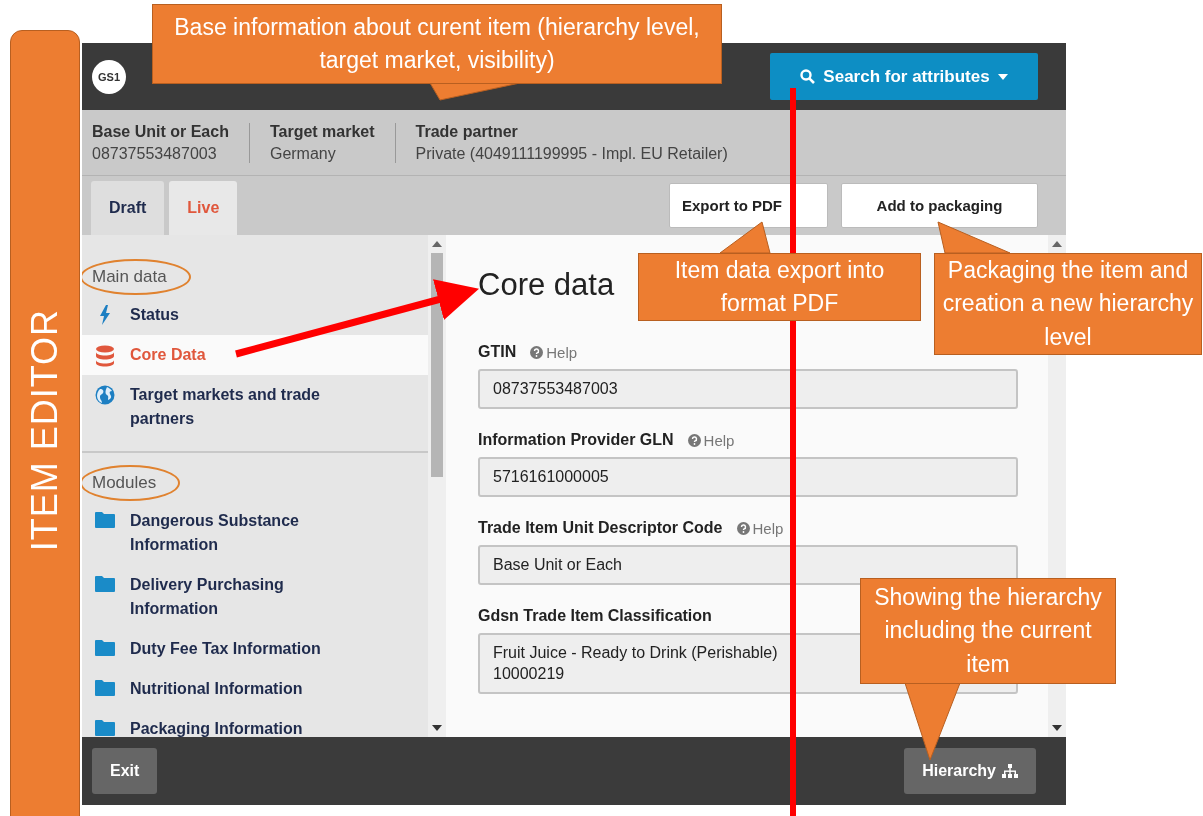 The image size is (1203, 816). What do you see at coordinates (571, 153) in the screenshot?
I see `info-value: Private (4049111199995 - Impl. EU Retailer)` at bounding box center [571, 153].